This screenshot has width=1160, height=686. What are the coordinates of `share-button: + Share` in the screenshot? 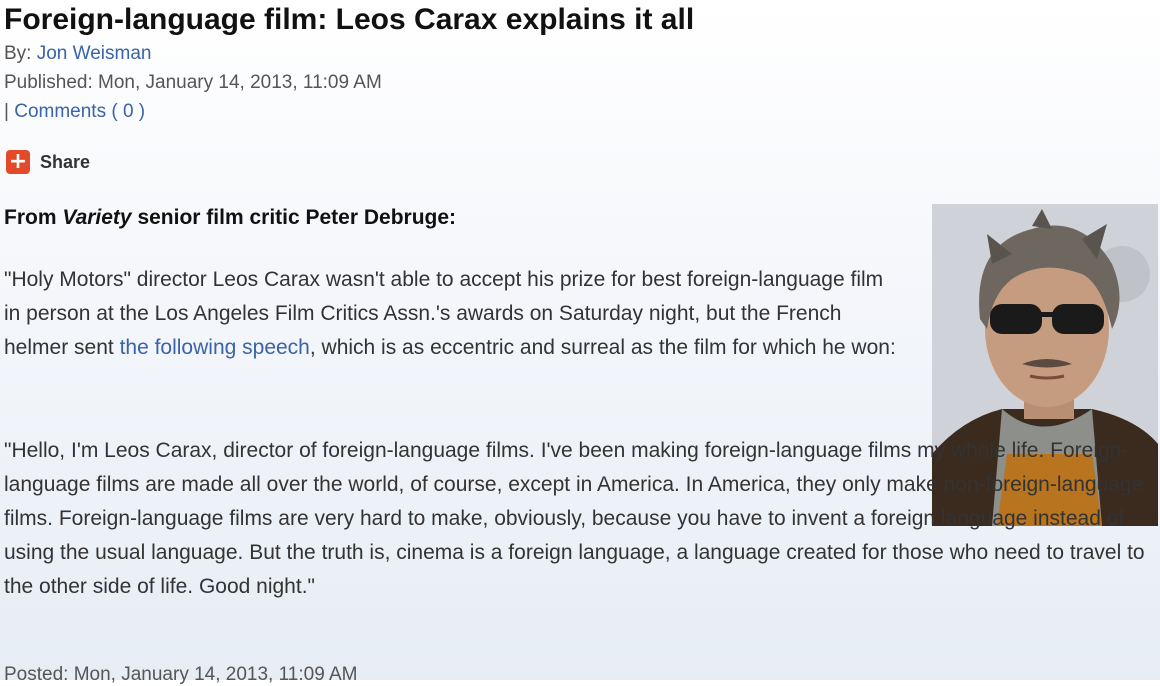 It's located at (48, 162).